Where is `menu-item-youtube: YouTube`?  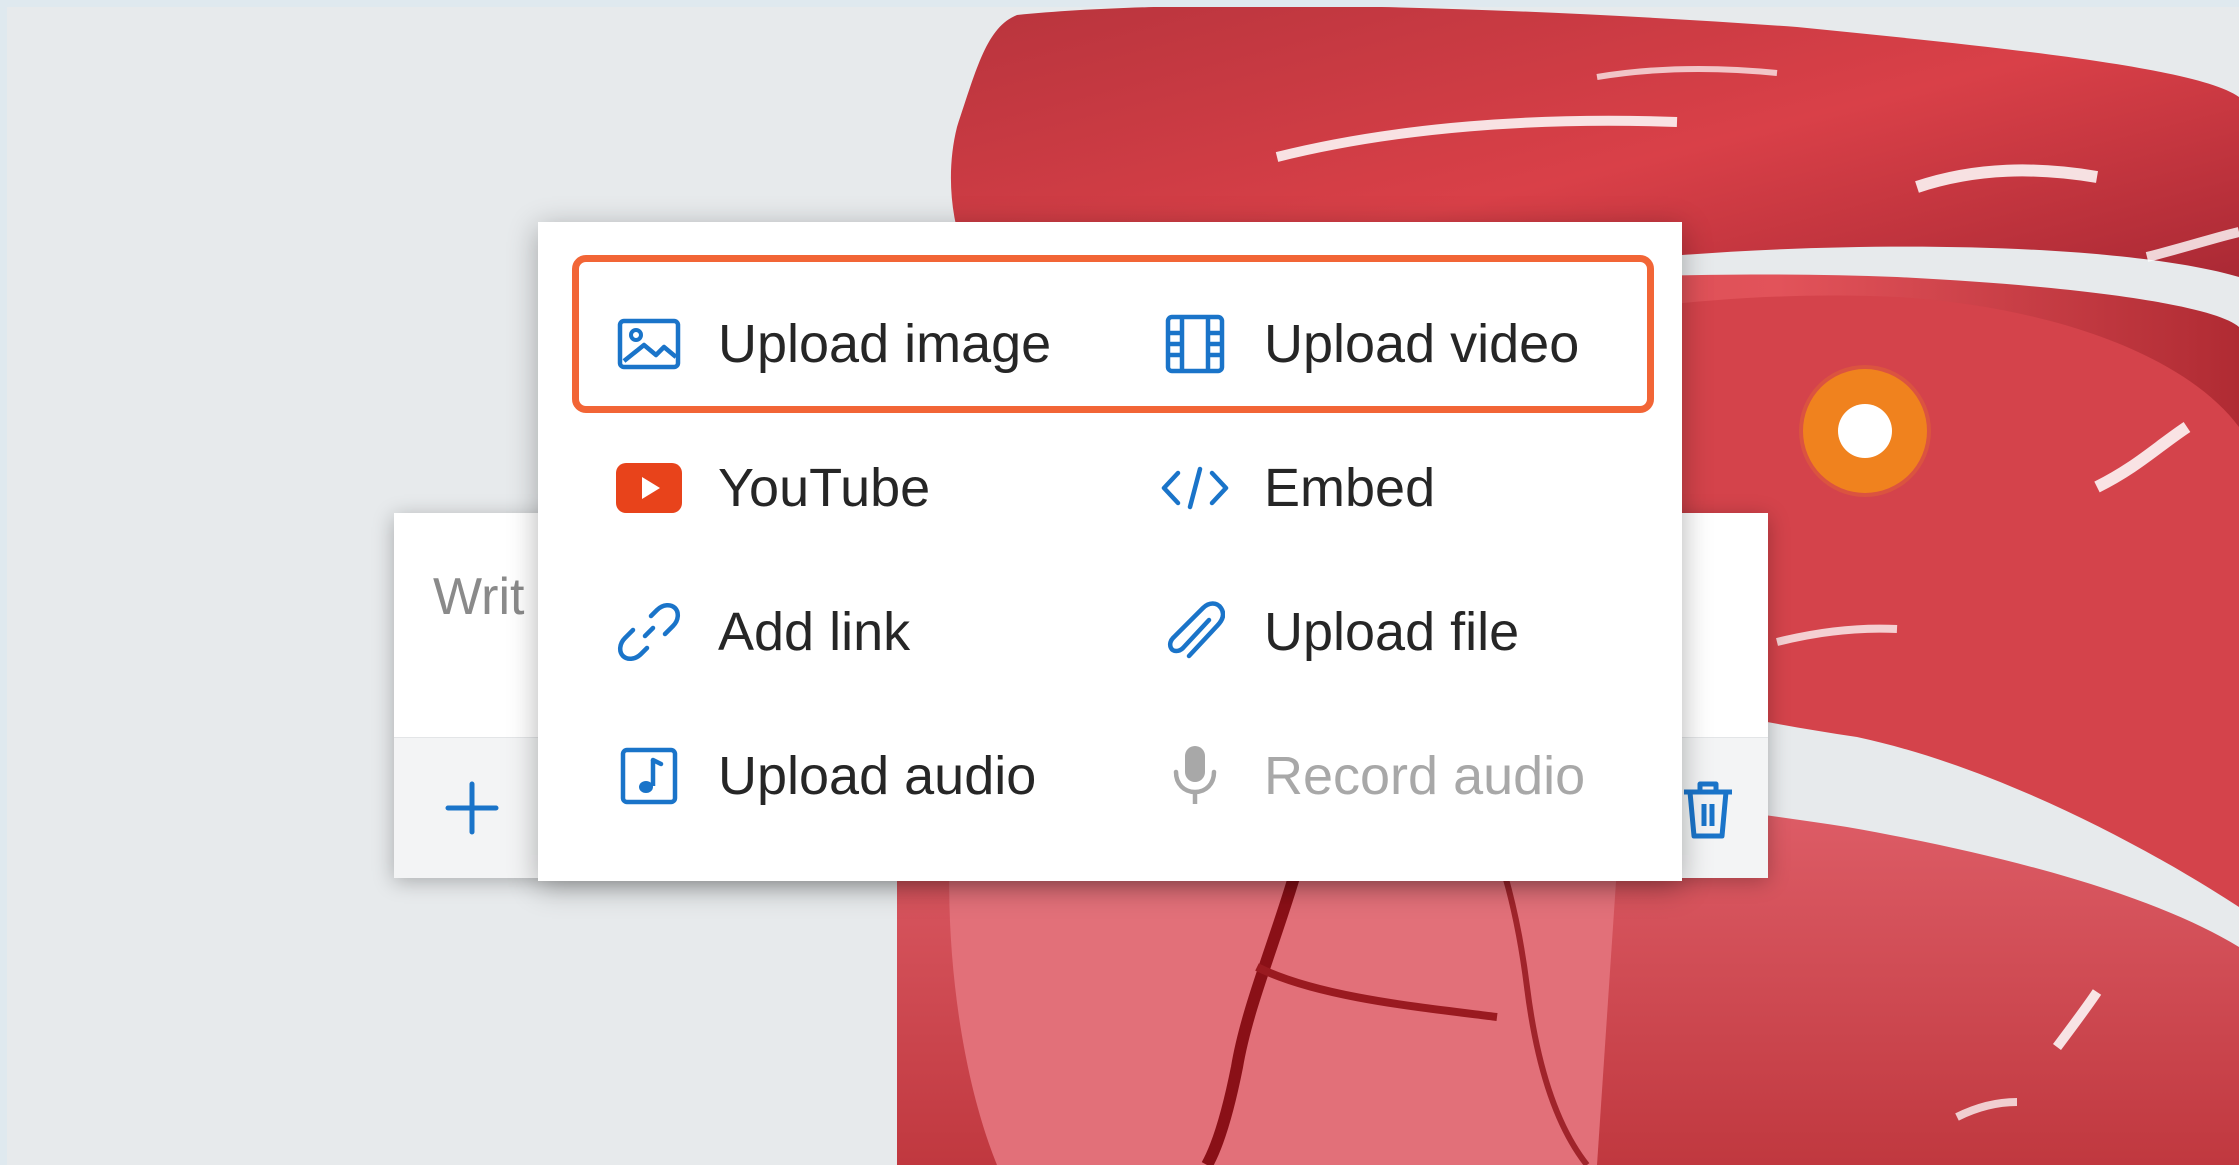
menu-item-youtube: YouTube is located at coordinates (772, 488).